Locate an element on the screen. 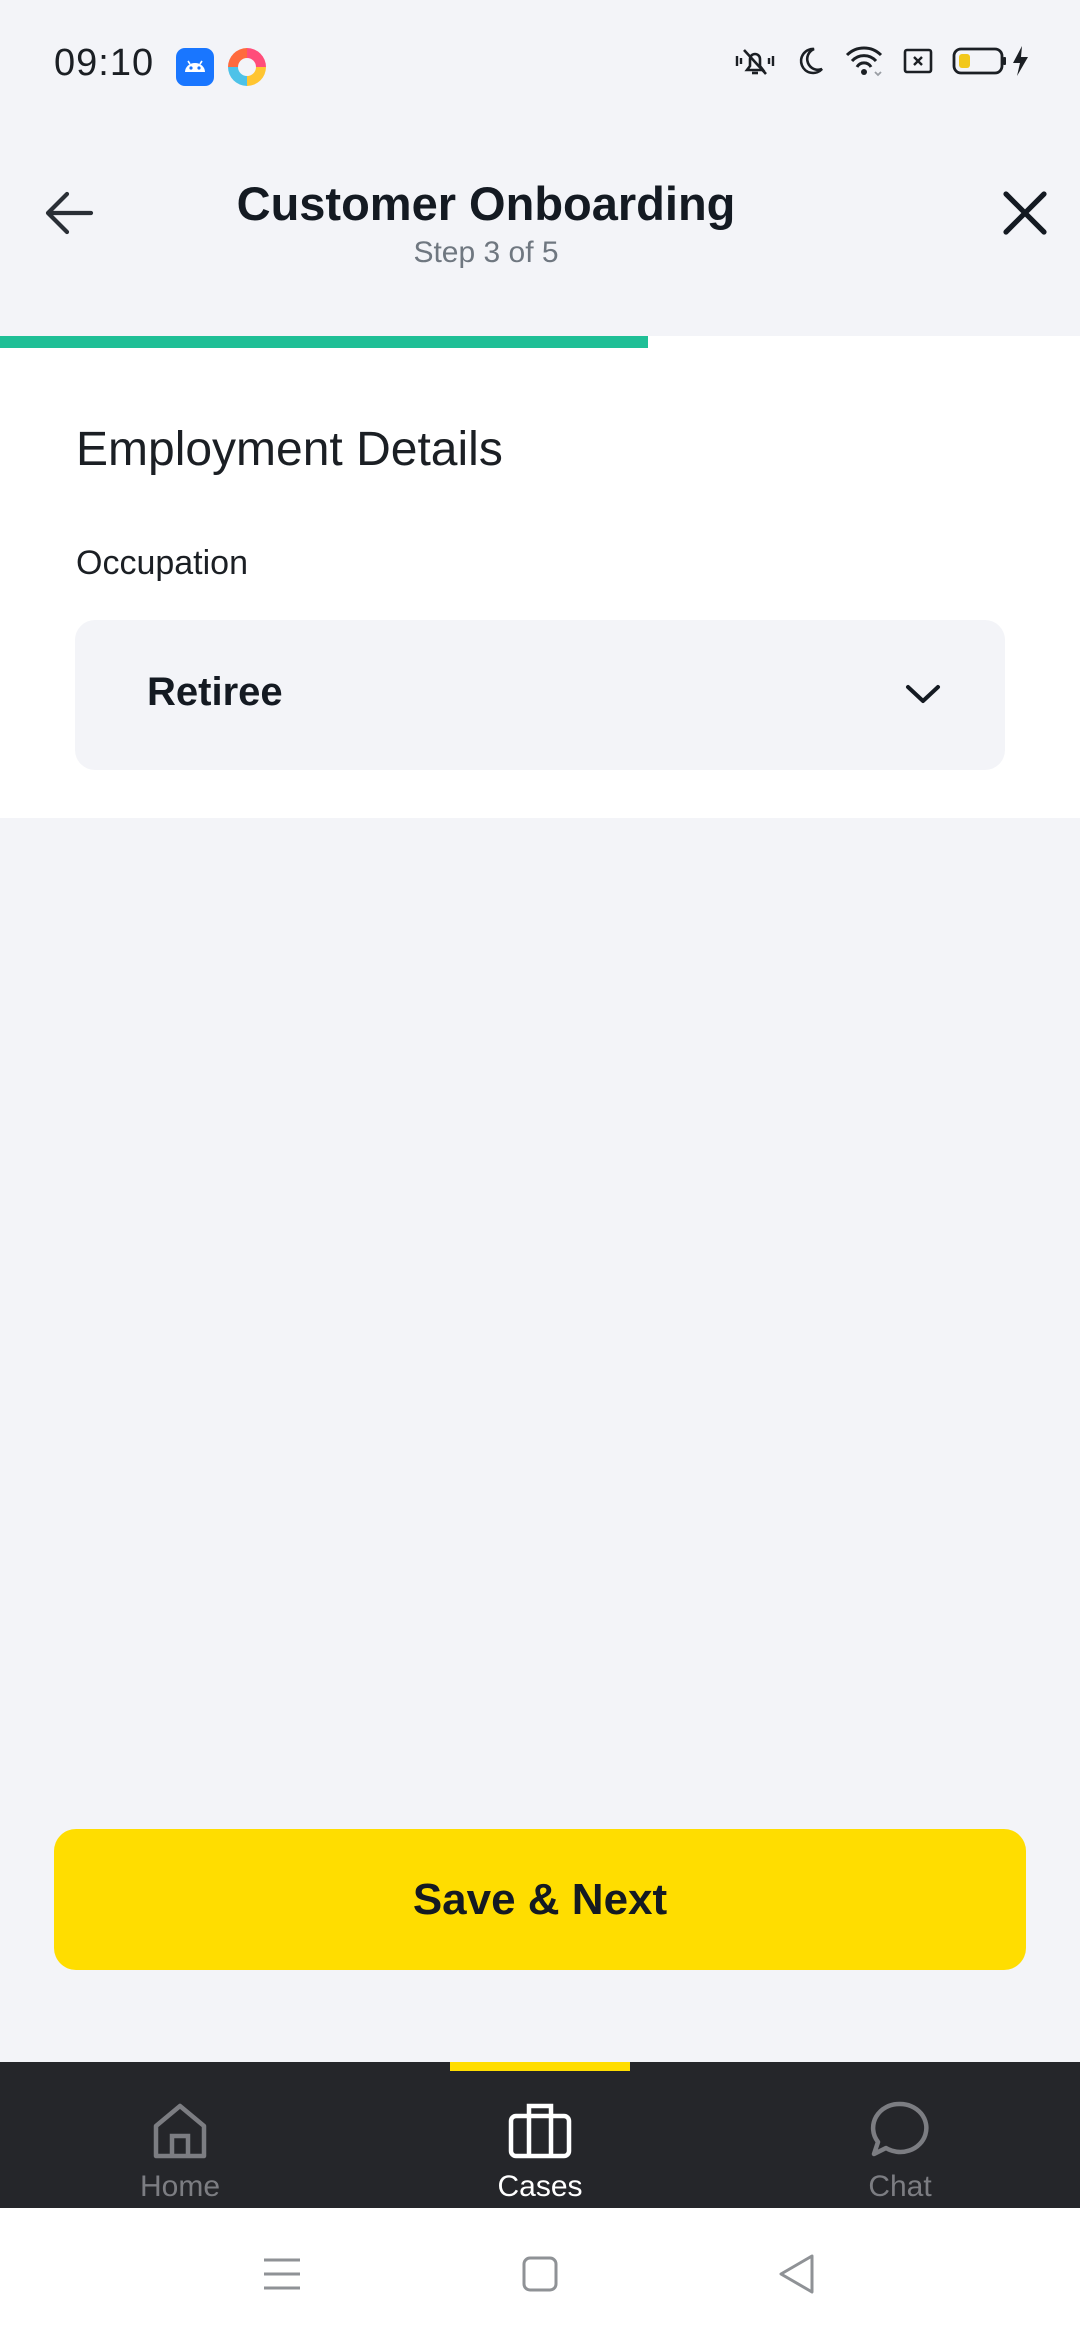  screen-record-icon is located at coordinates (918, 61).